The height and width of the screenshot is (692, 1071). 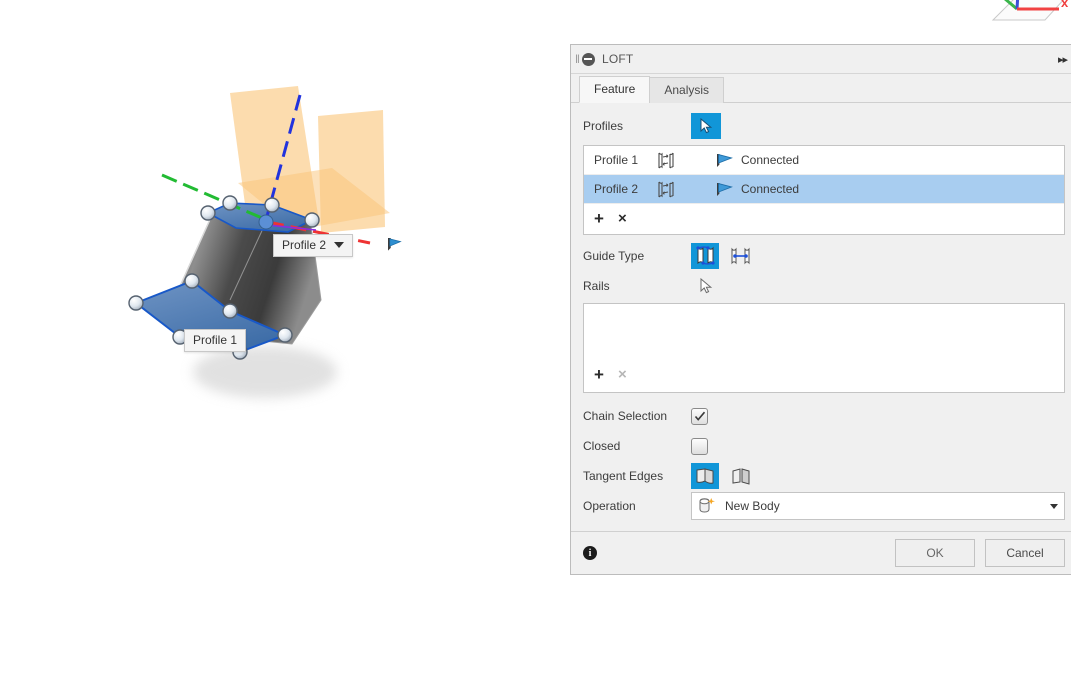 I want to click on guide-type-centerline-button, so click(x=741, y=256).